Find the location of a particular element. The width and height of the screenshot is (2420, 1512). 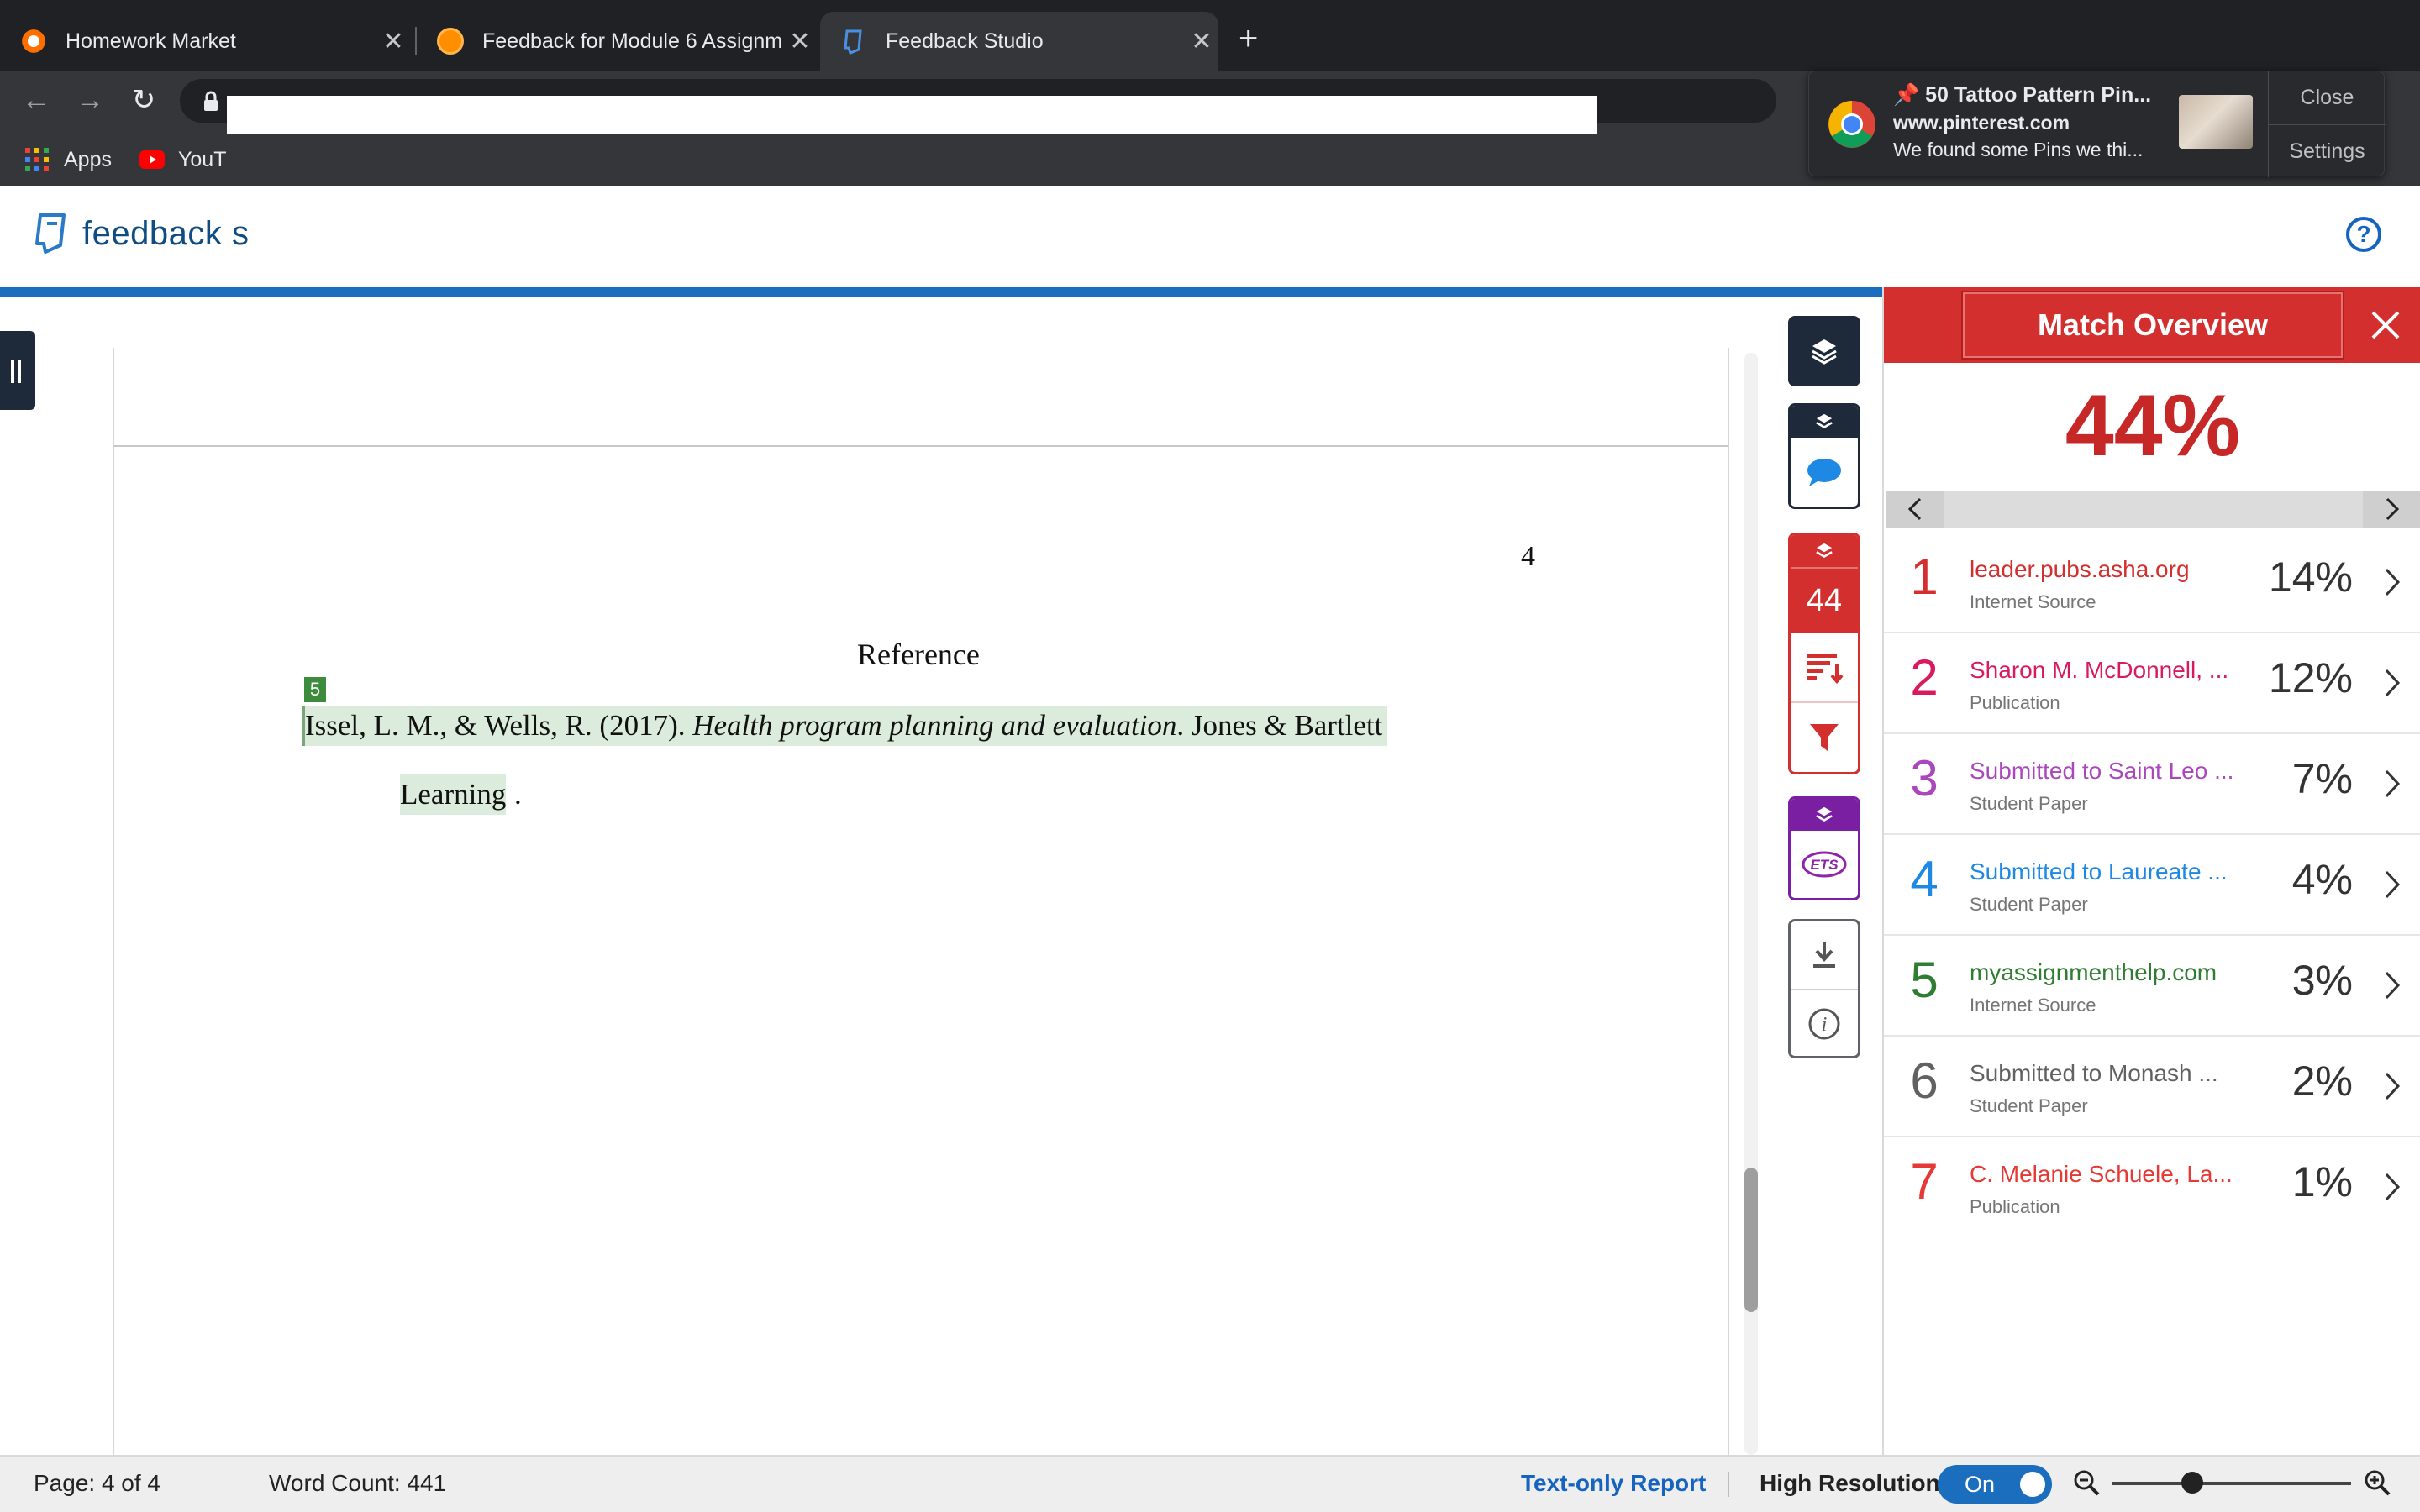

similarity-score-button: 44 is located at coordinates (1824, 600).